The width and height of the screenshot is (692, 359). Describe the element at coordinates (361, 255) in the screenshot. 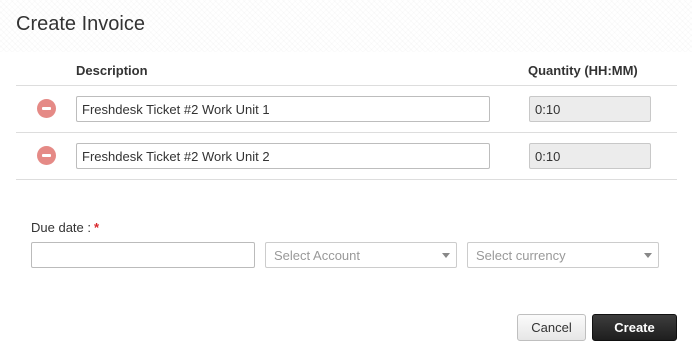

I see `account-select: Select Account` at that location.